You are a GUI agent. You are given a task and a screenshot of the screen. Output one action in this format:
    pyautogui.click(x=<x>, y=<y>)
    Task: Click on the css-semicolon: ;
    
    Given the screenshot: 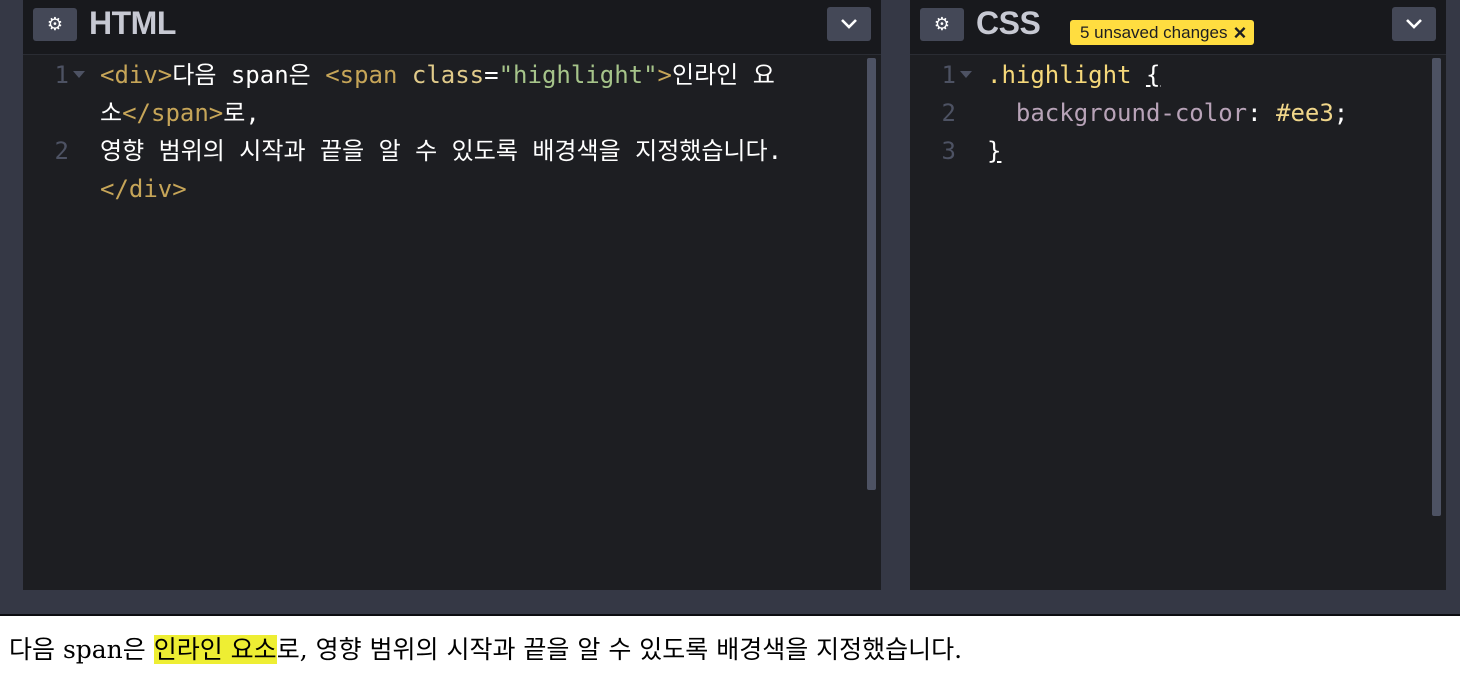 What is the action you would take?
    pyautogui.click(x=1341, y=113)
    